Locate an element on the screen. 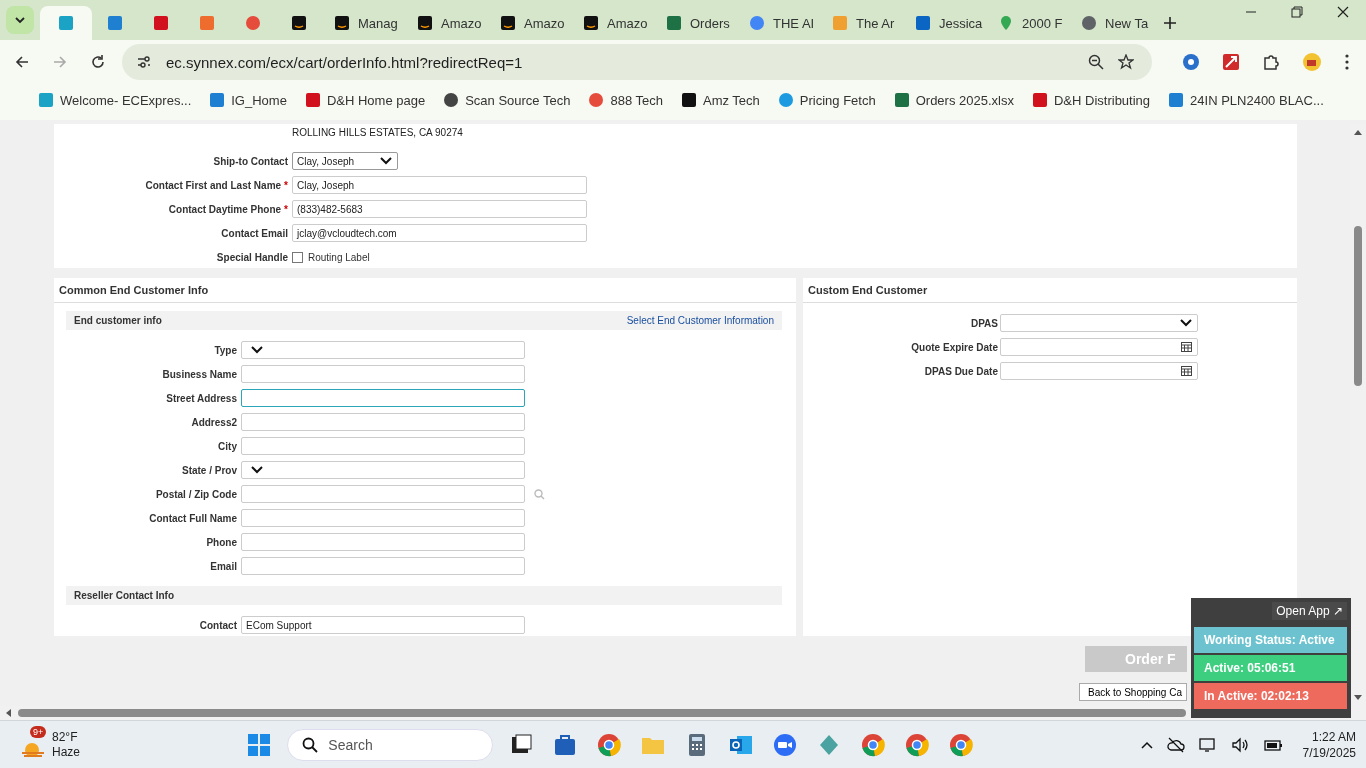 The image size is (1366, 768). notification-badge: 9+ is located at coordinates (38, 731).